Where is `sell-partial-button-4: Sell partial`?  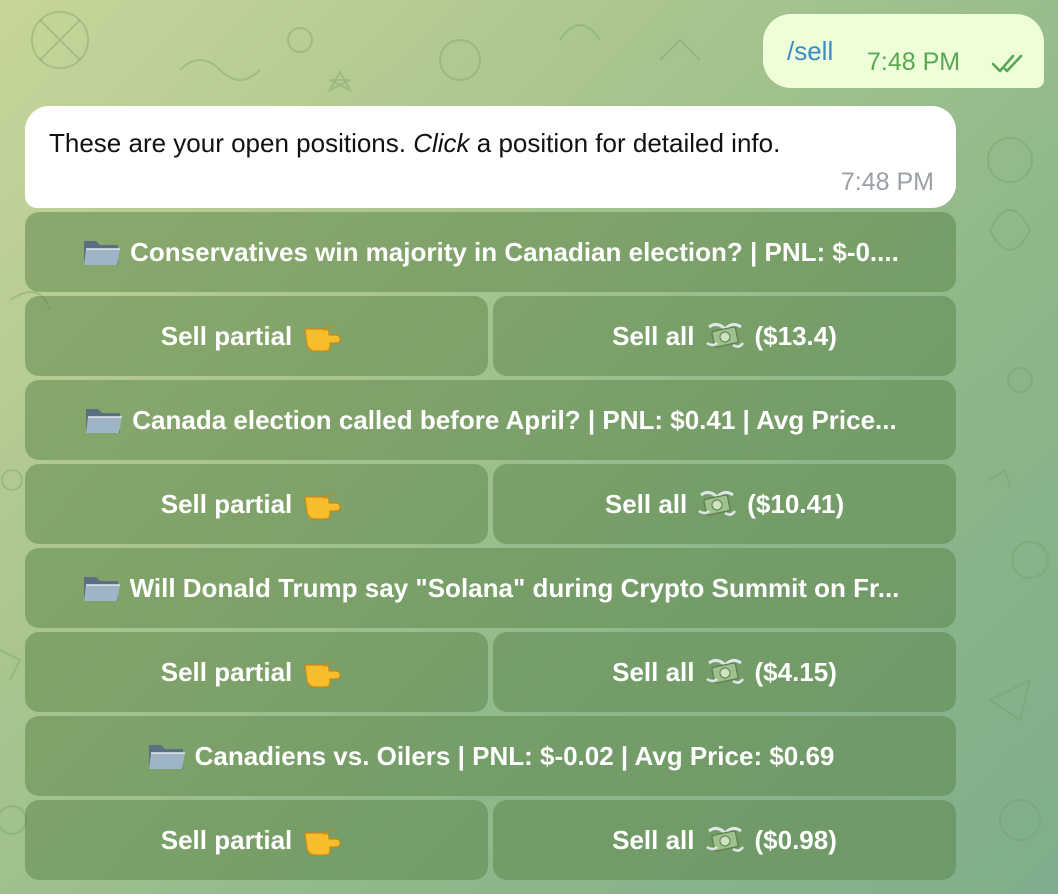
sell-partial-button-4: Sell partial is located at coordinates (256, 840).